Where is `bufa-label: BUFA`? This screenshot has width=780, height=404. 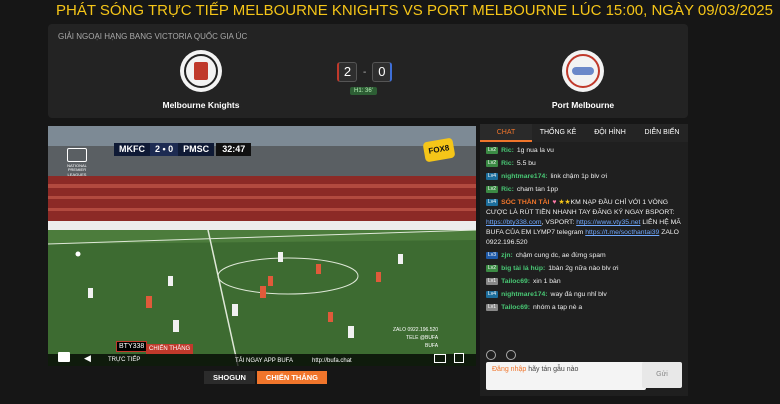 bufa-label: BUFA is located at coordinates (431, 346).